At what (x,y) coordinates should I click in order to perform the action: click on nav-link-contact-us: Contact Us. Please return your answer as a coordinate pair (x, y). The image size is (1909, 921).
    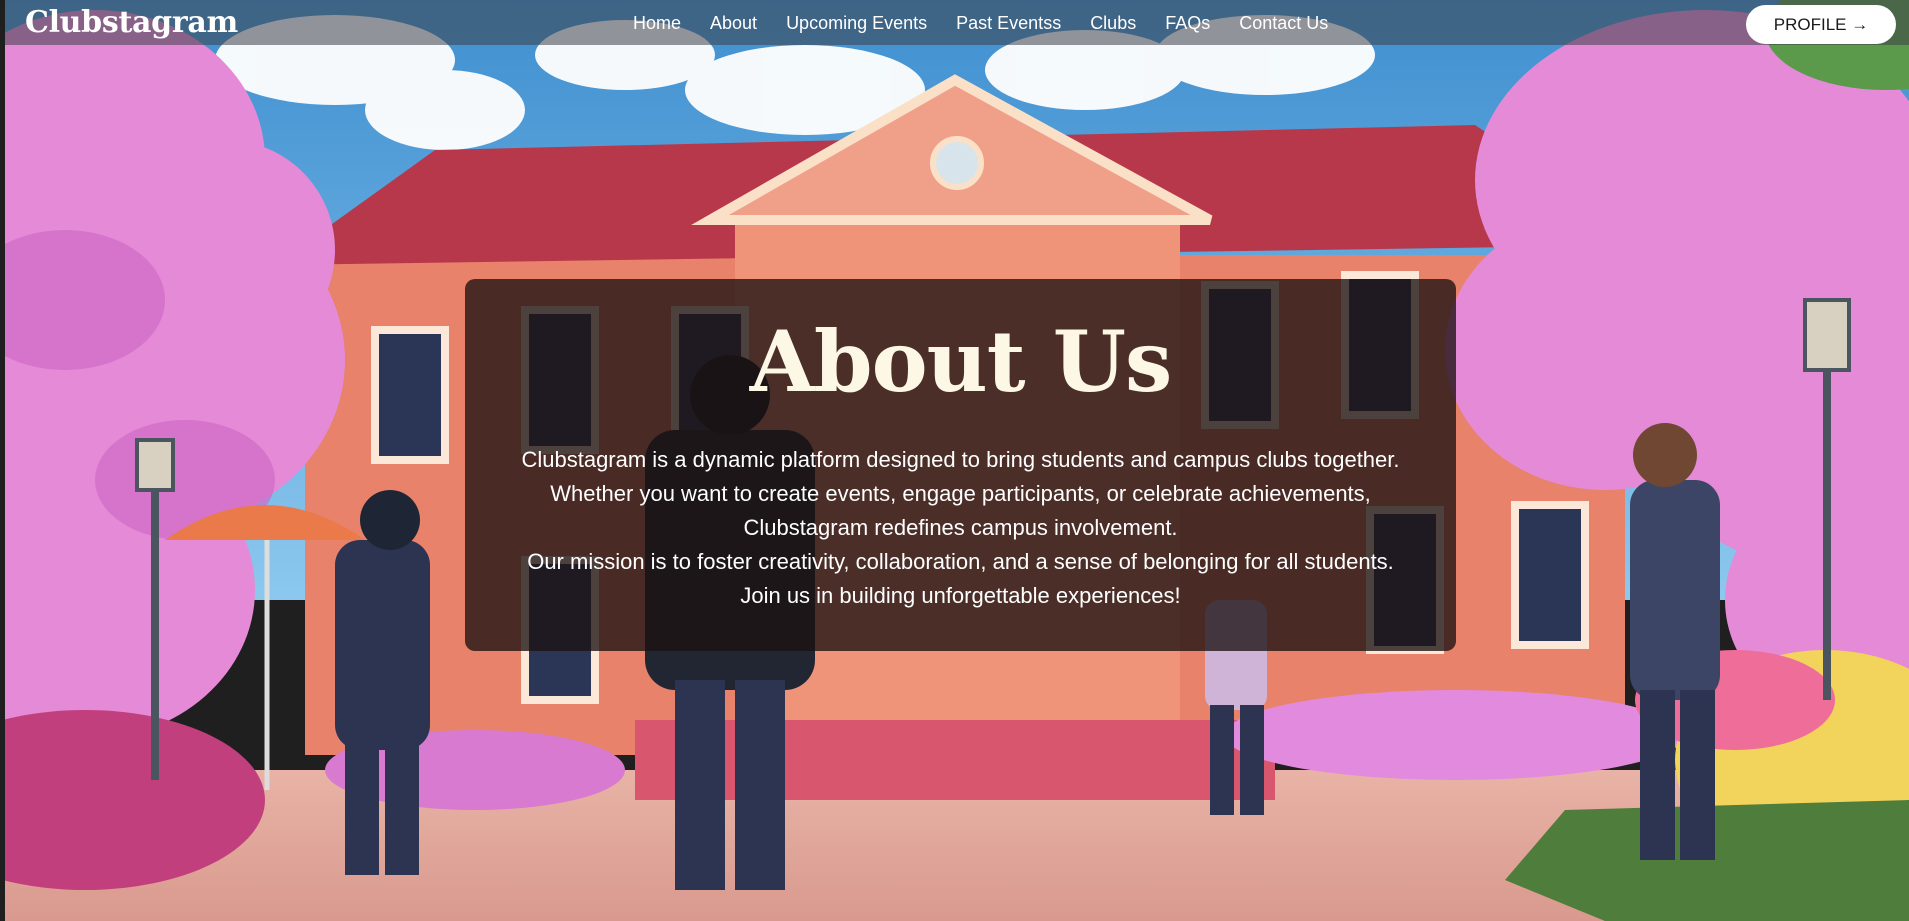
    Looking at the image, I should click on (1283, 23).